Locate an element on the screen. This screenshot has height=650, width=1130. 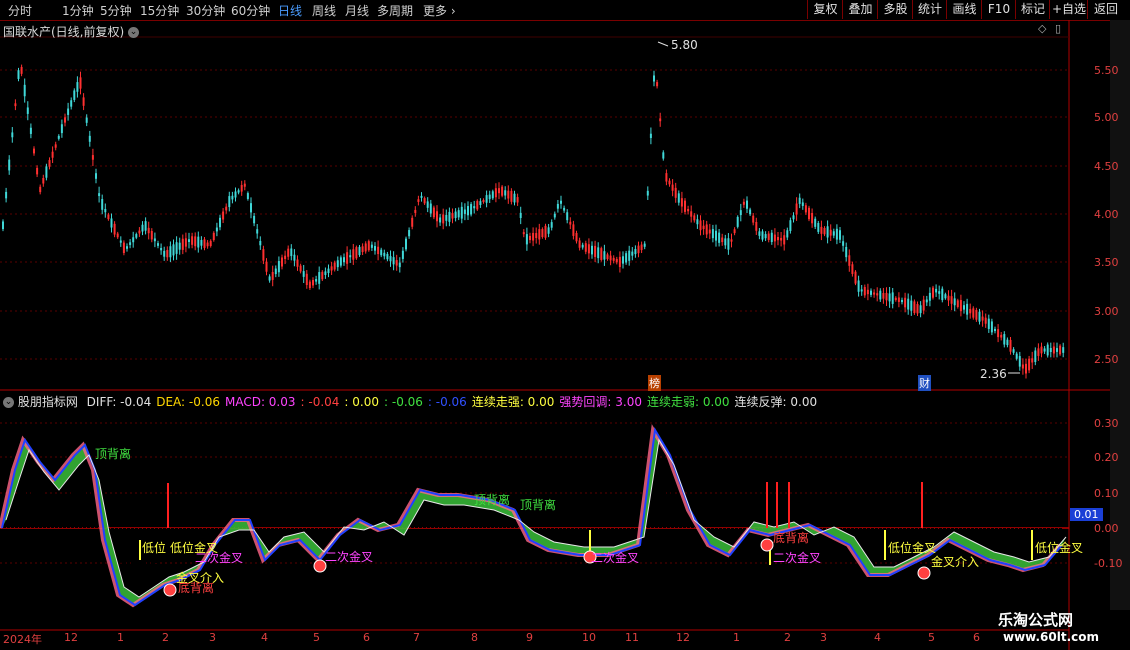
time-axis-label: 2024年 is located at coordinates (22, 639).